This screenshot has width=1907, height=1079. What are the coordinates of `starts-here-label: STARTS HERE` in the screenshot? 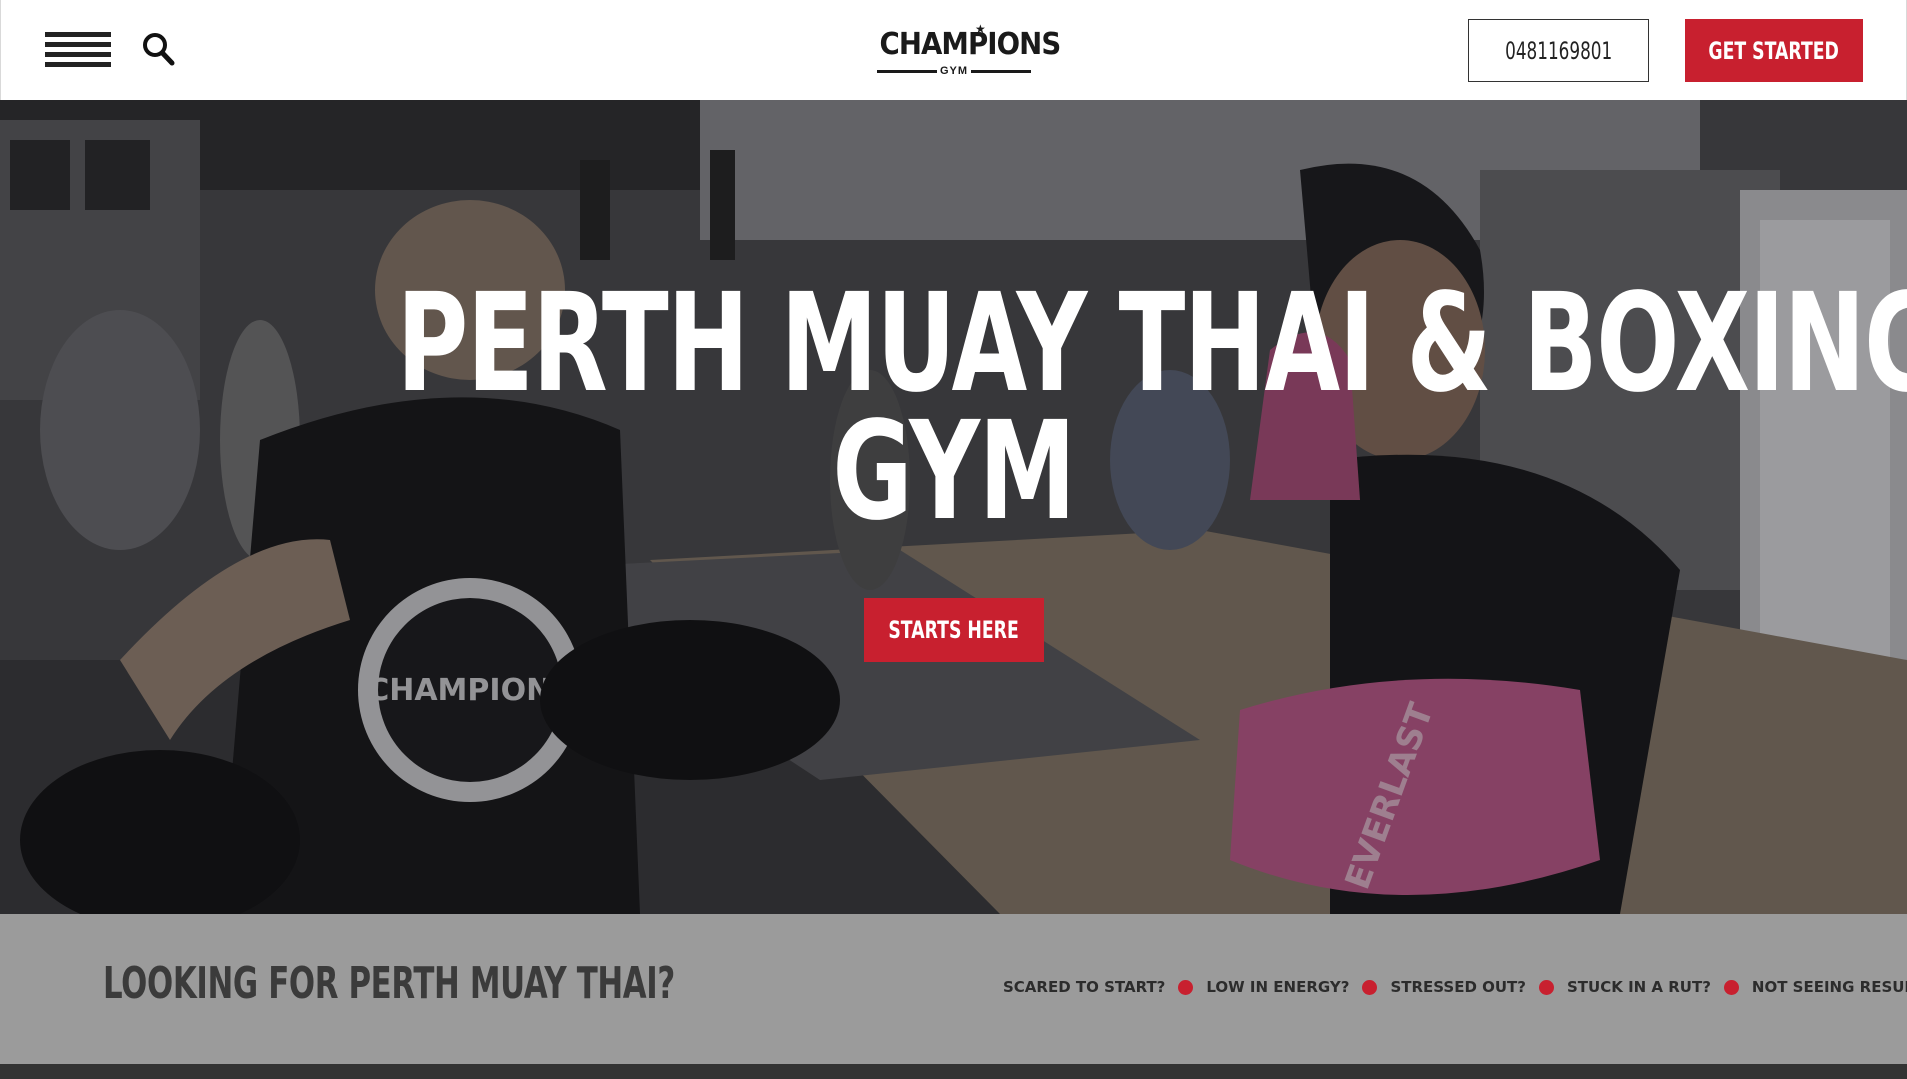 It's located at (954, 630).